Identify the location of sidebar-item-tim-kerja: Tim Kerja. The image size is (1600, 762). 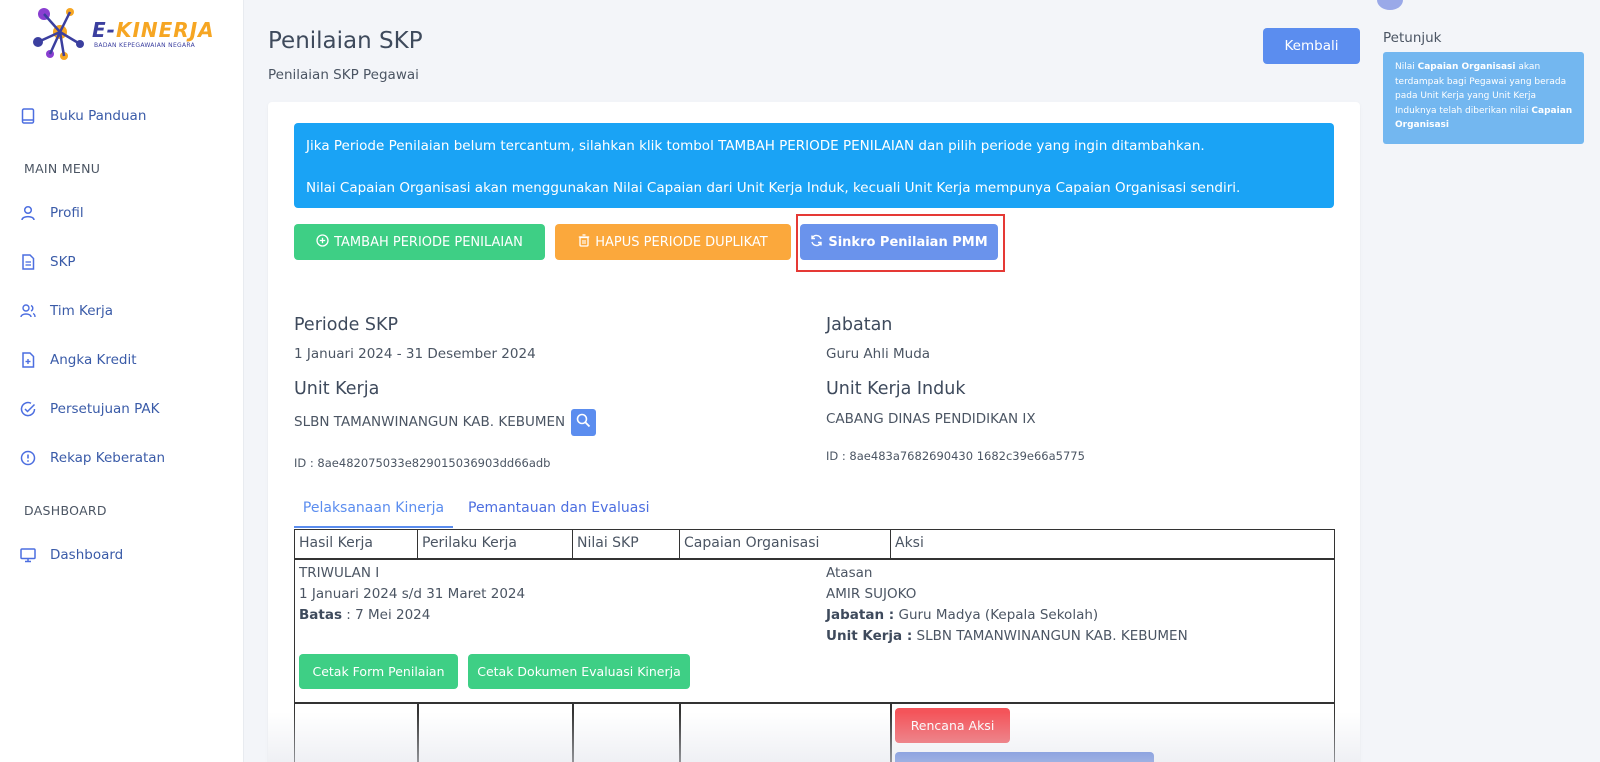
(122, 311).